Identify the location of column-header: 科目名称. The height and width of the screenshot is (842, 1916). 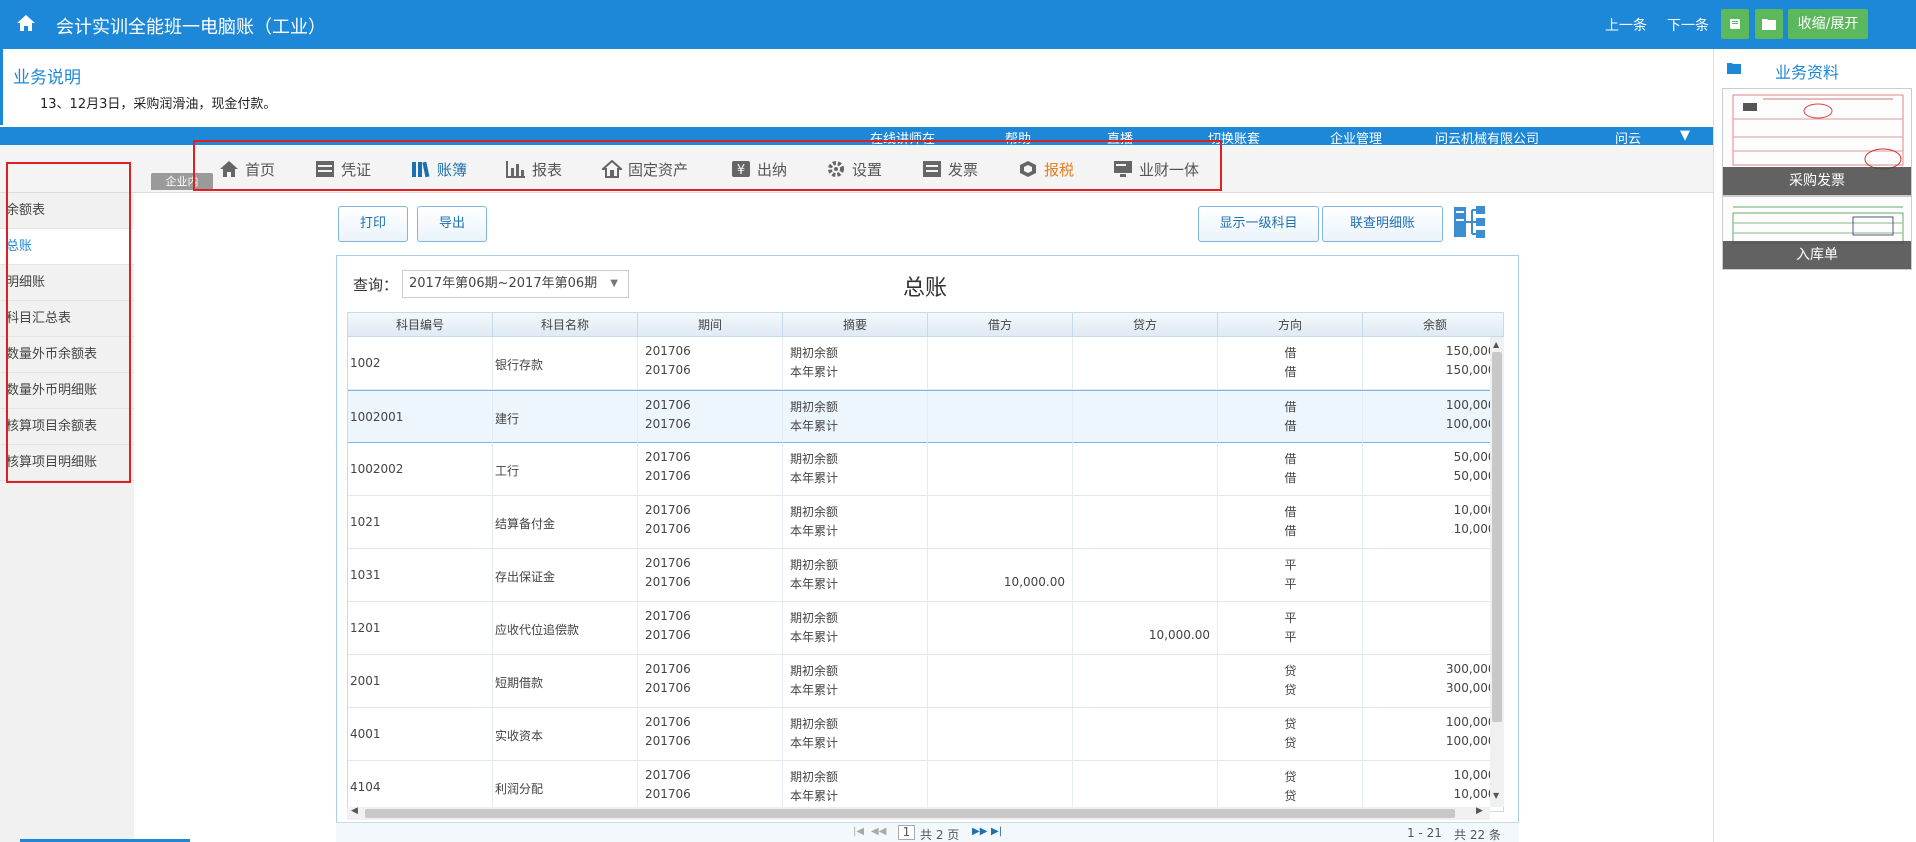
(565, 325).